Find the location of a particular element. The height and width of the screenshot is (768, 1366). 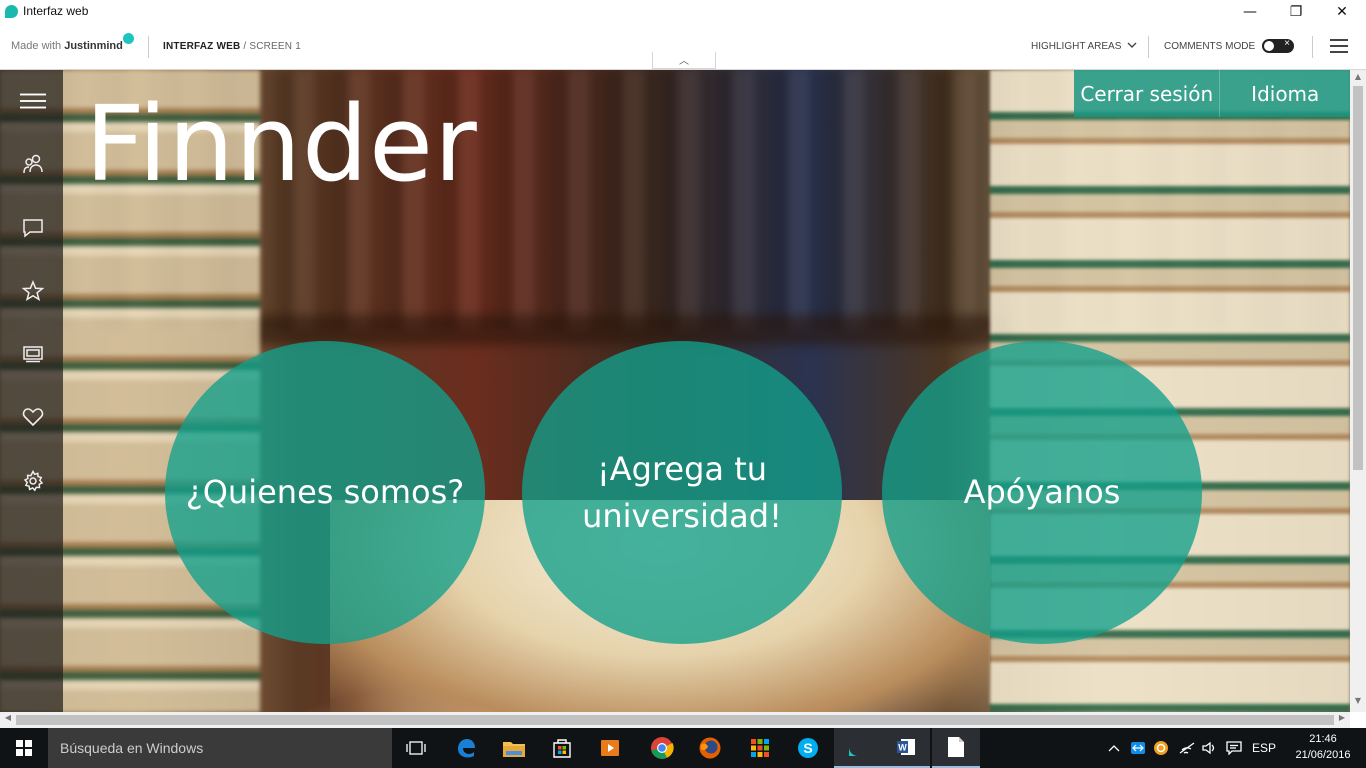

skype-icon: S is located at coordinates (808, 748).